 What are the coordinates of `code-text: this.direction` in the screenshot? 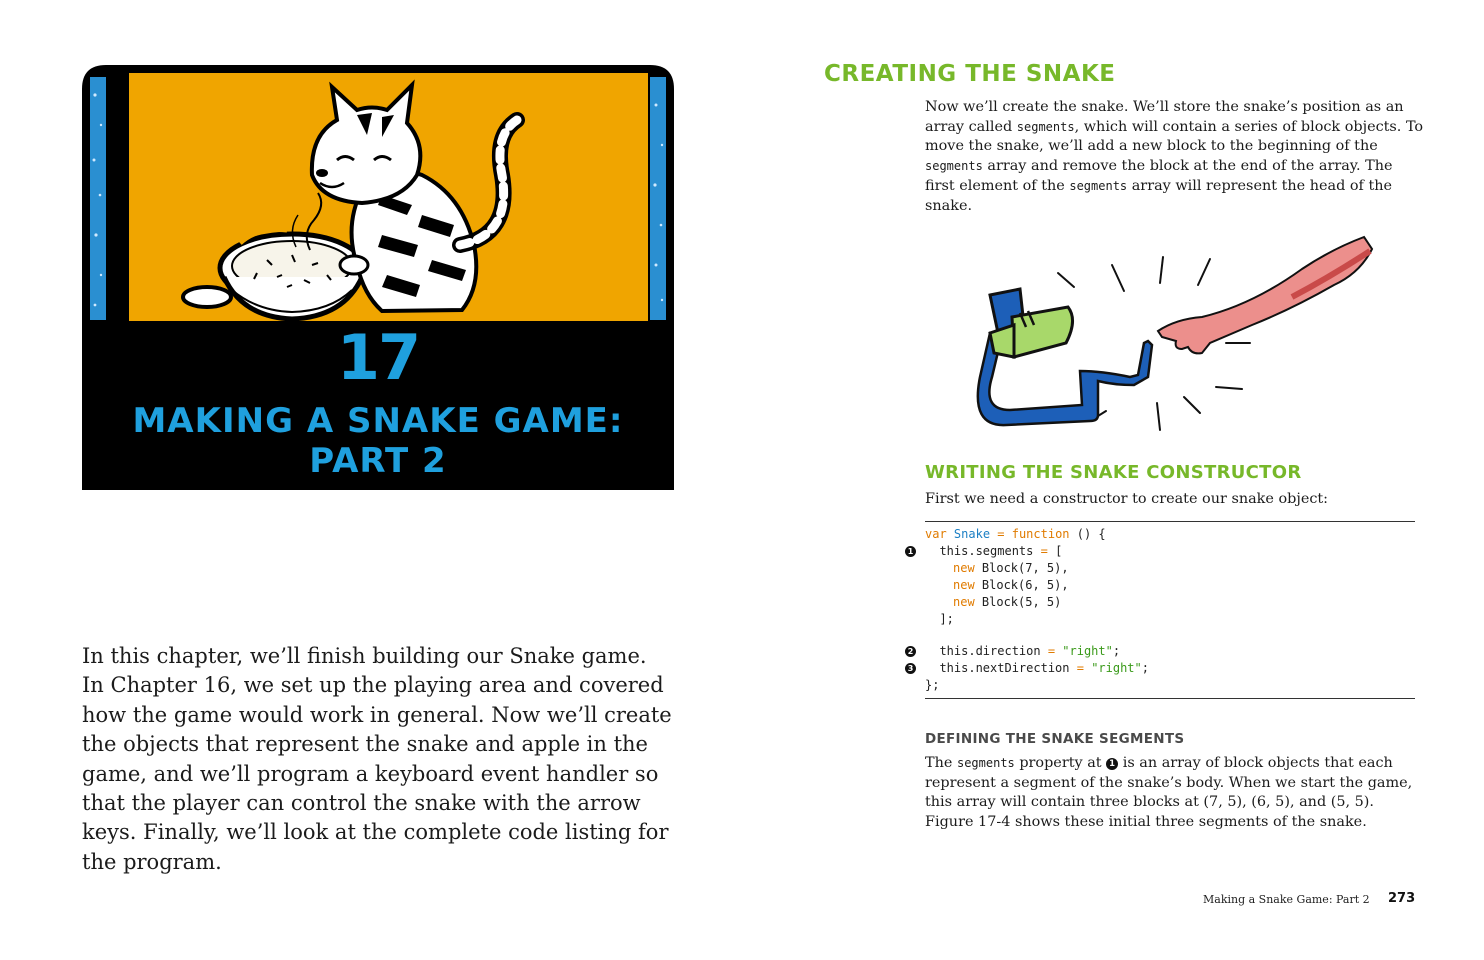 It's located at (983, 651).